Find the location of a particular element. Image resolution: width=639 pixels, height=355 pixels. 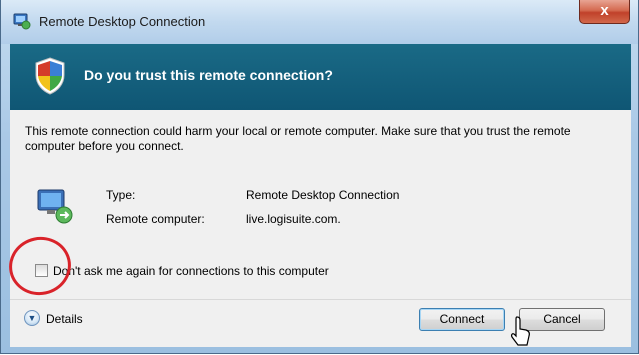

connect-button: Connect is located at coordinates (462, 319).